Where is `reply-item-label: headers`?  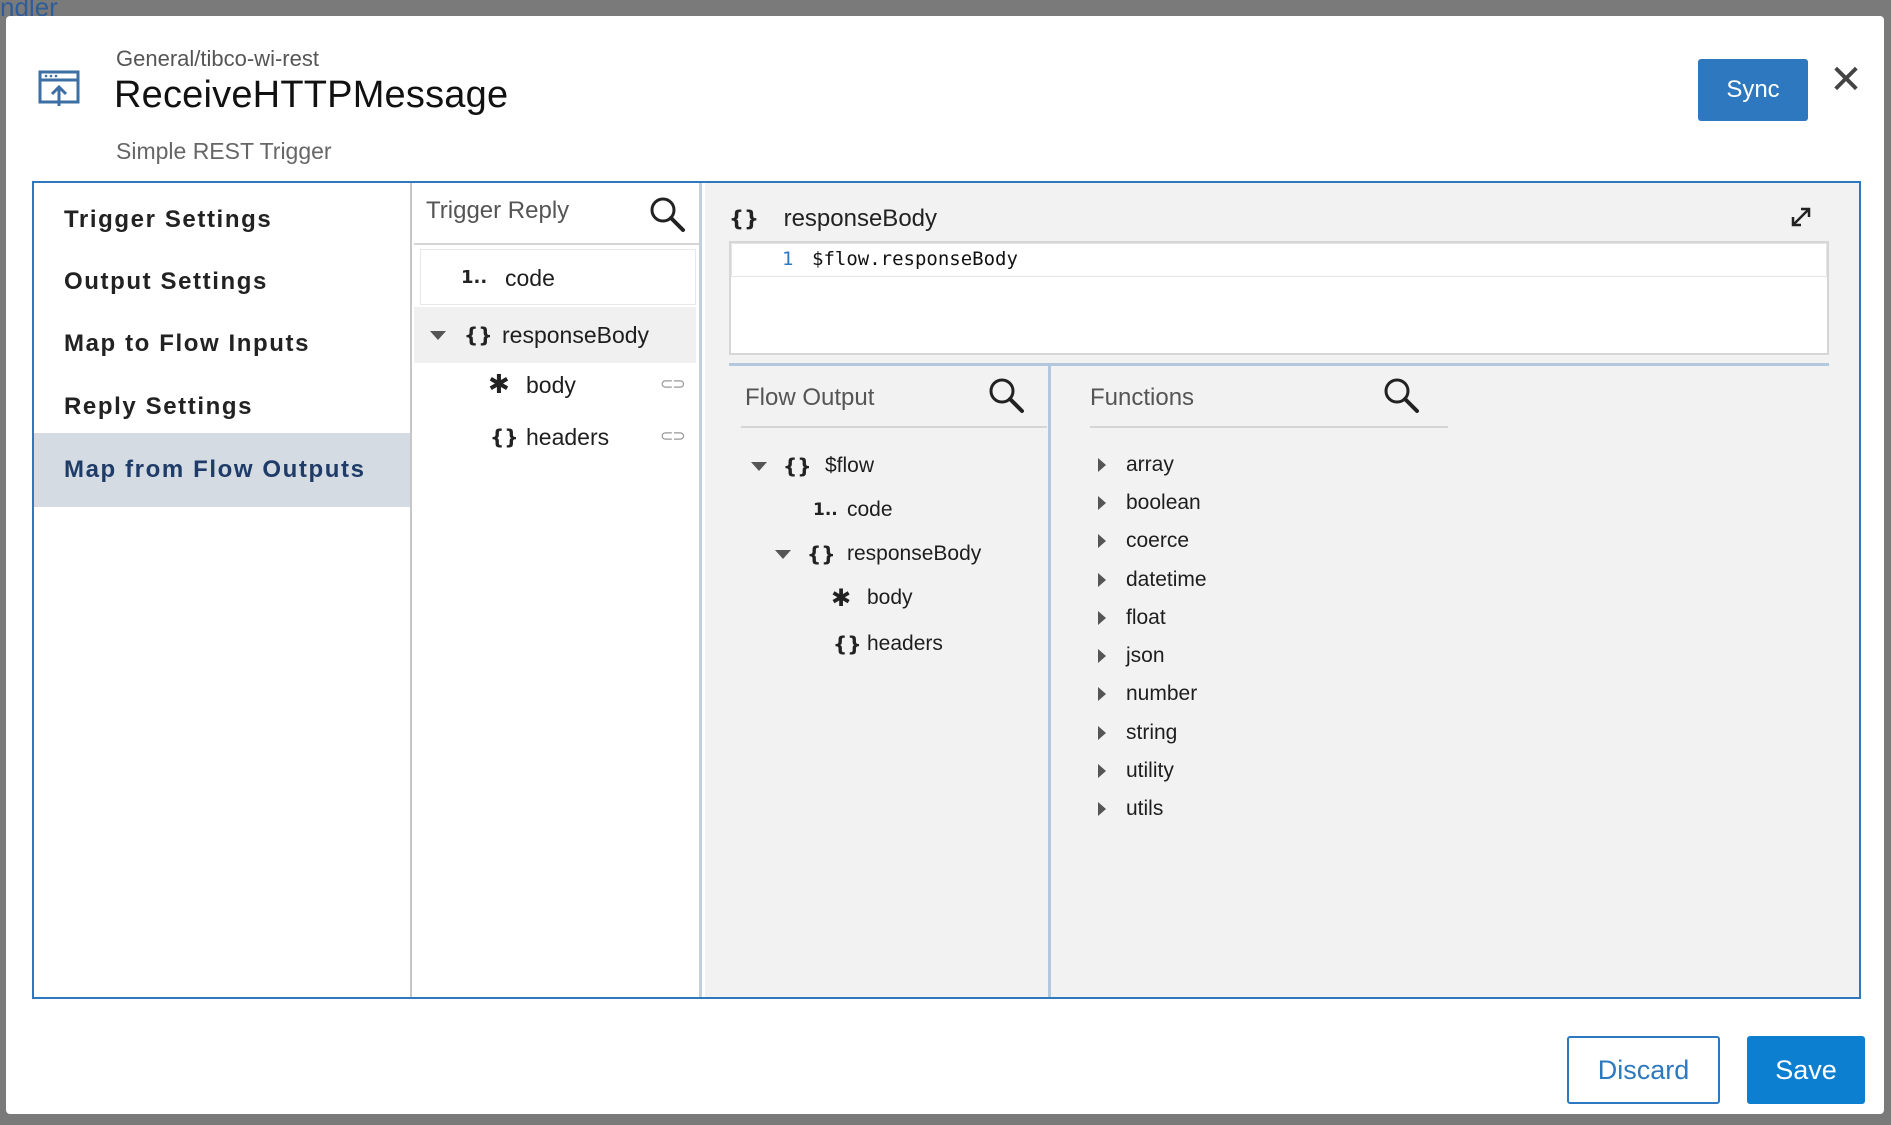 reply-item-label: headers is located at coordinates (568, 437).